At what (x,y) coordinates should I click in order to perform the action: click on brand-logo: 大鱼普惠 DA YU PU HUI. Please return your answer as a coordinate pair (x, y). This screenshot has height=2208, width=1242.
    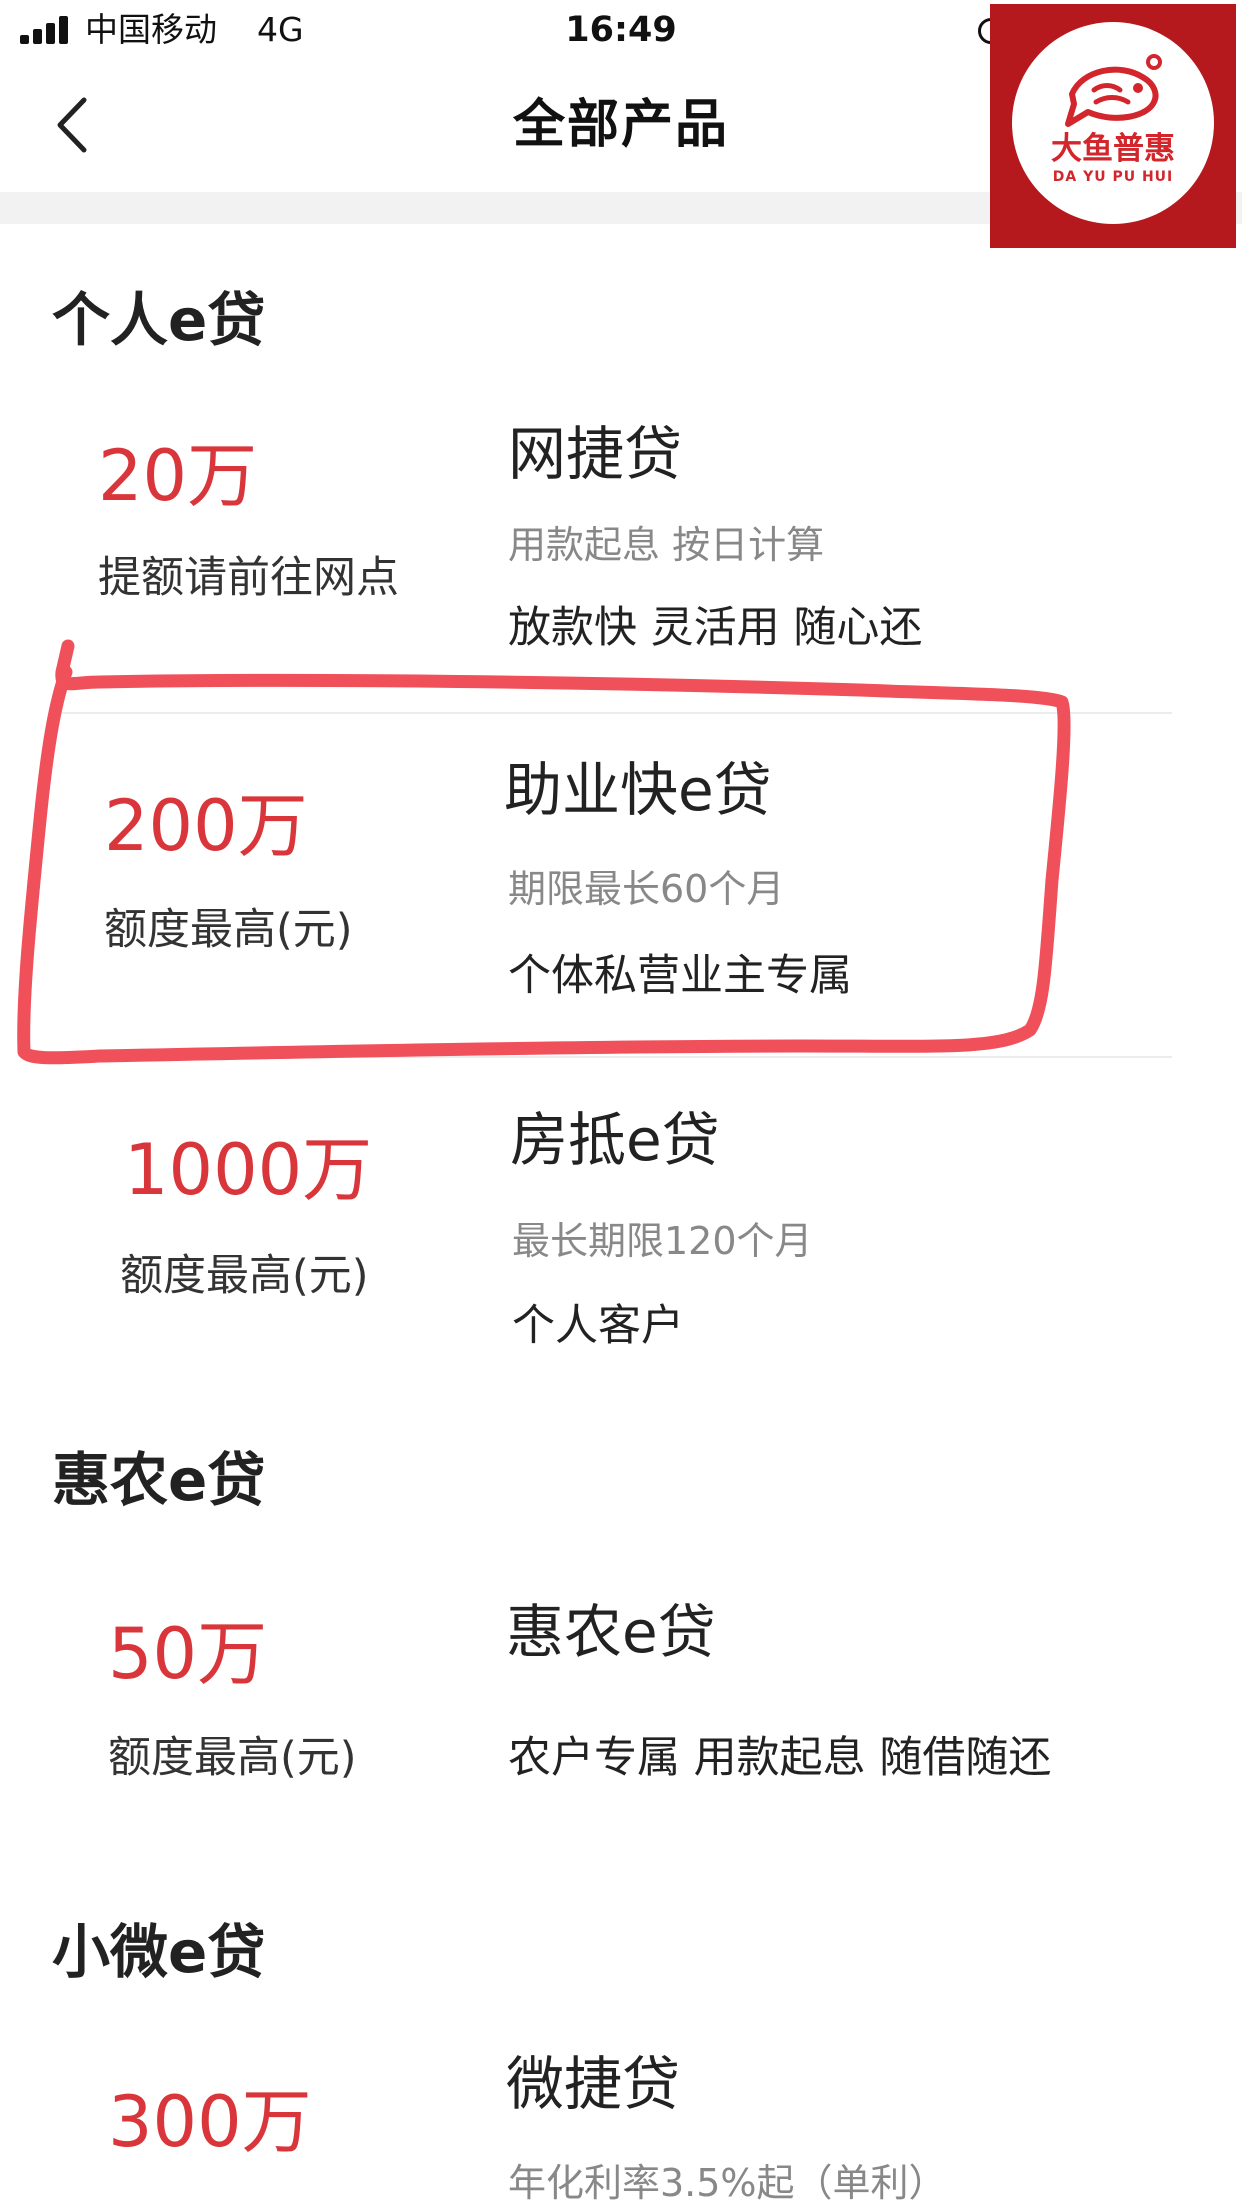
    Looking at the image, I should click on (1113, 126).